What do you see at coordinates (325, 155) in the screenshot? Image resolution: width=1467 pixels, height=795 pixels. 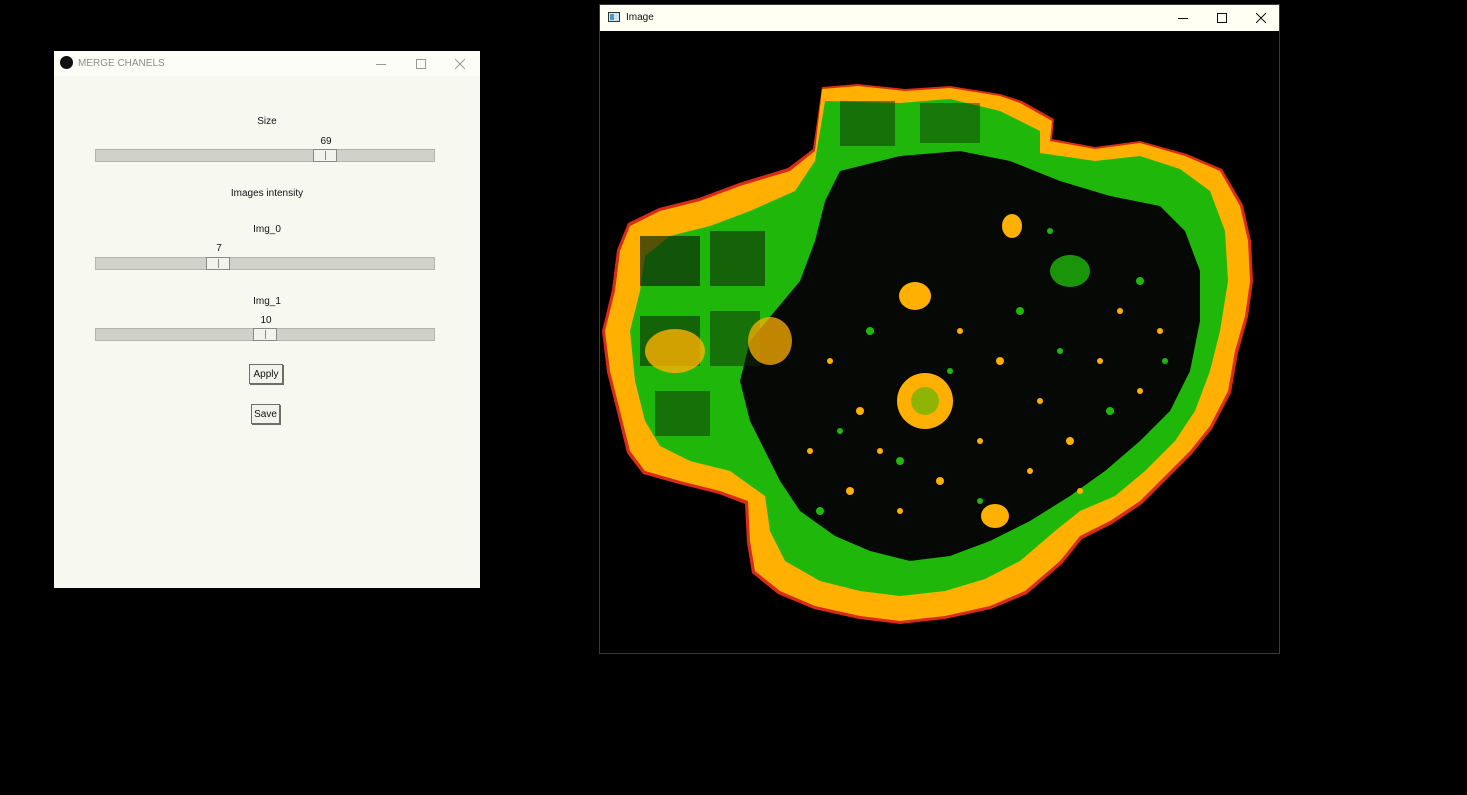 I see `size-slider-thumb` at bounding box center [325, 155].